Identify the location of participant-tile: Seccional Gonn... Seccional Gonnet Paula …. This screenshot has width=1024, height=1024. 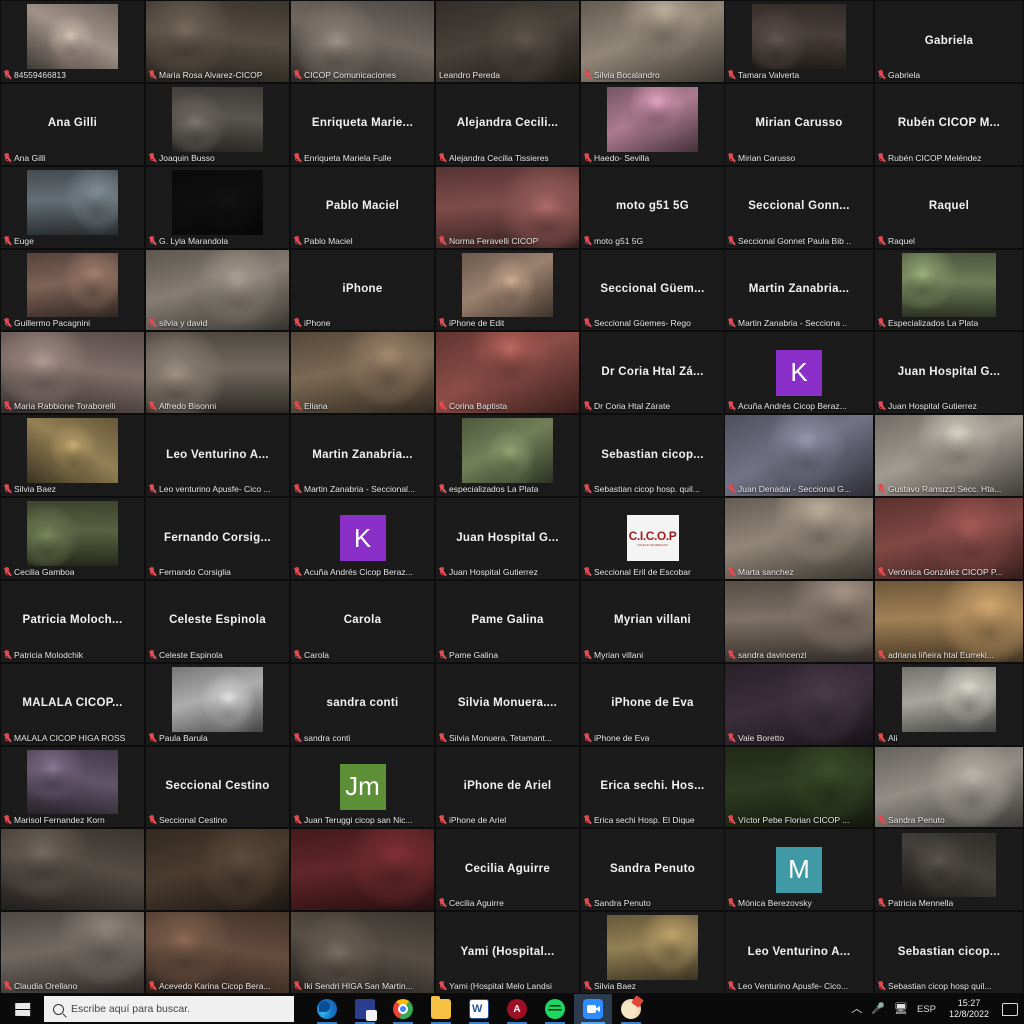
(799, 207).